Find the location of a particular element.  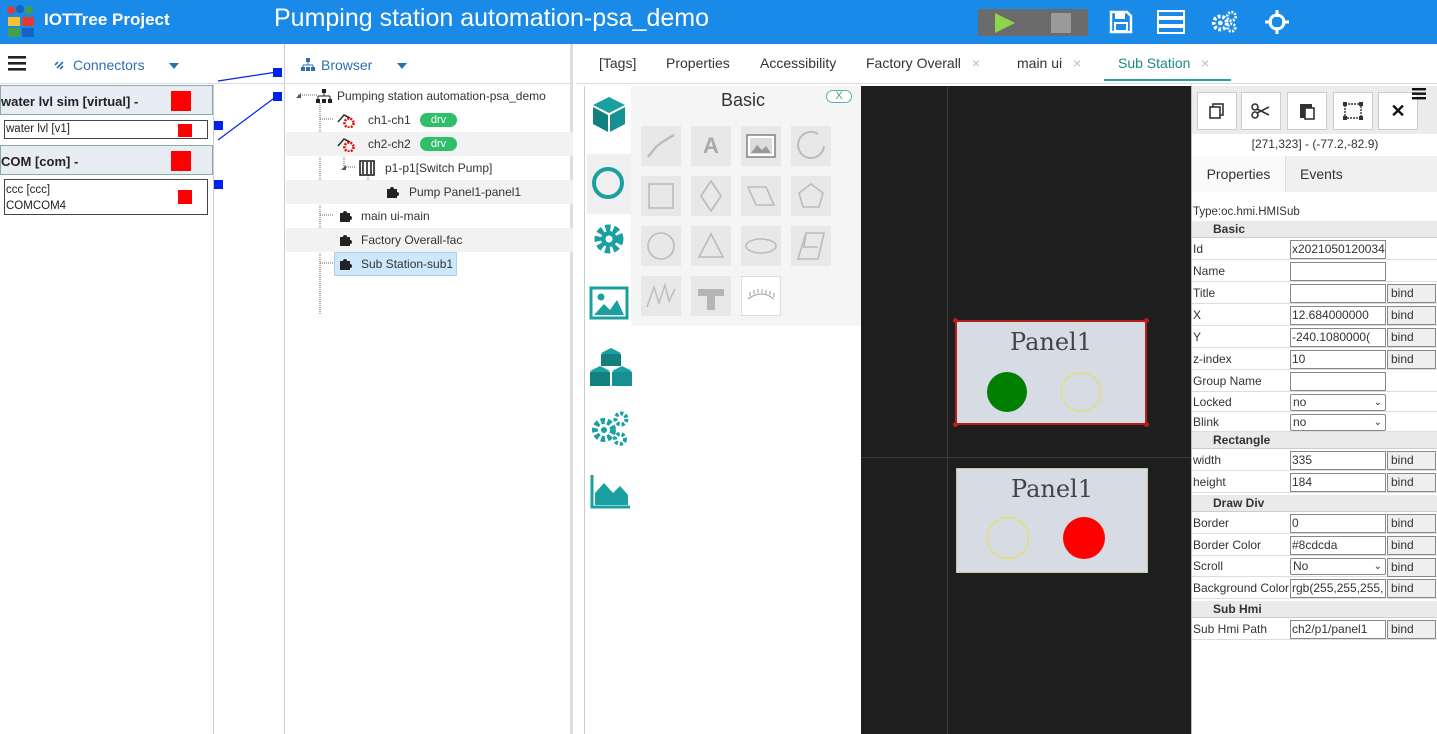

properties-toolbar: ✕ is located at coordinates (1314, 110).